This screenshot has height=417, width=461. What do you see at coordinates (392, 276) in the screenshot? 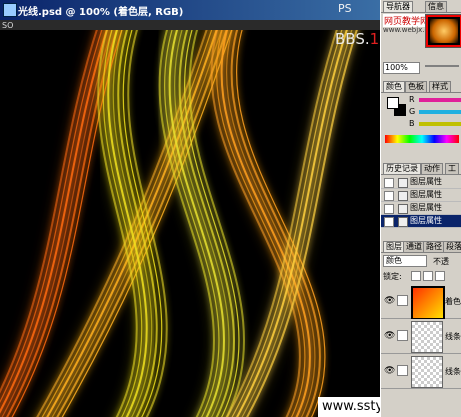
I see `lock-label: 锁定:` at bounding box center [392, 276].